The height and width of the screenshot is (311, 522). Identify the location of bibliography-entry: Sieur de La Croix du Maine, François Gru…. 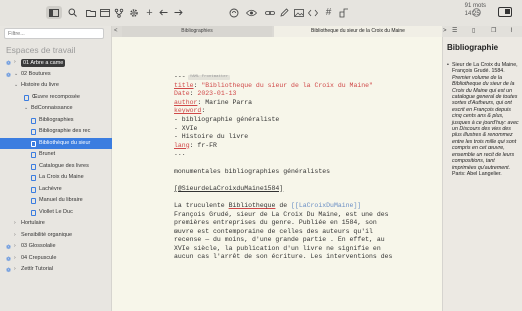
(483, 119).